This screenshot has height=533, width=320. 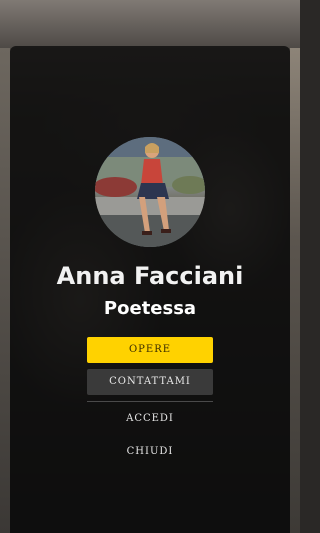 I want to click on avatar, so click(x=150, y=192).